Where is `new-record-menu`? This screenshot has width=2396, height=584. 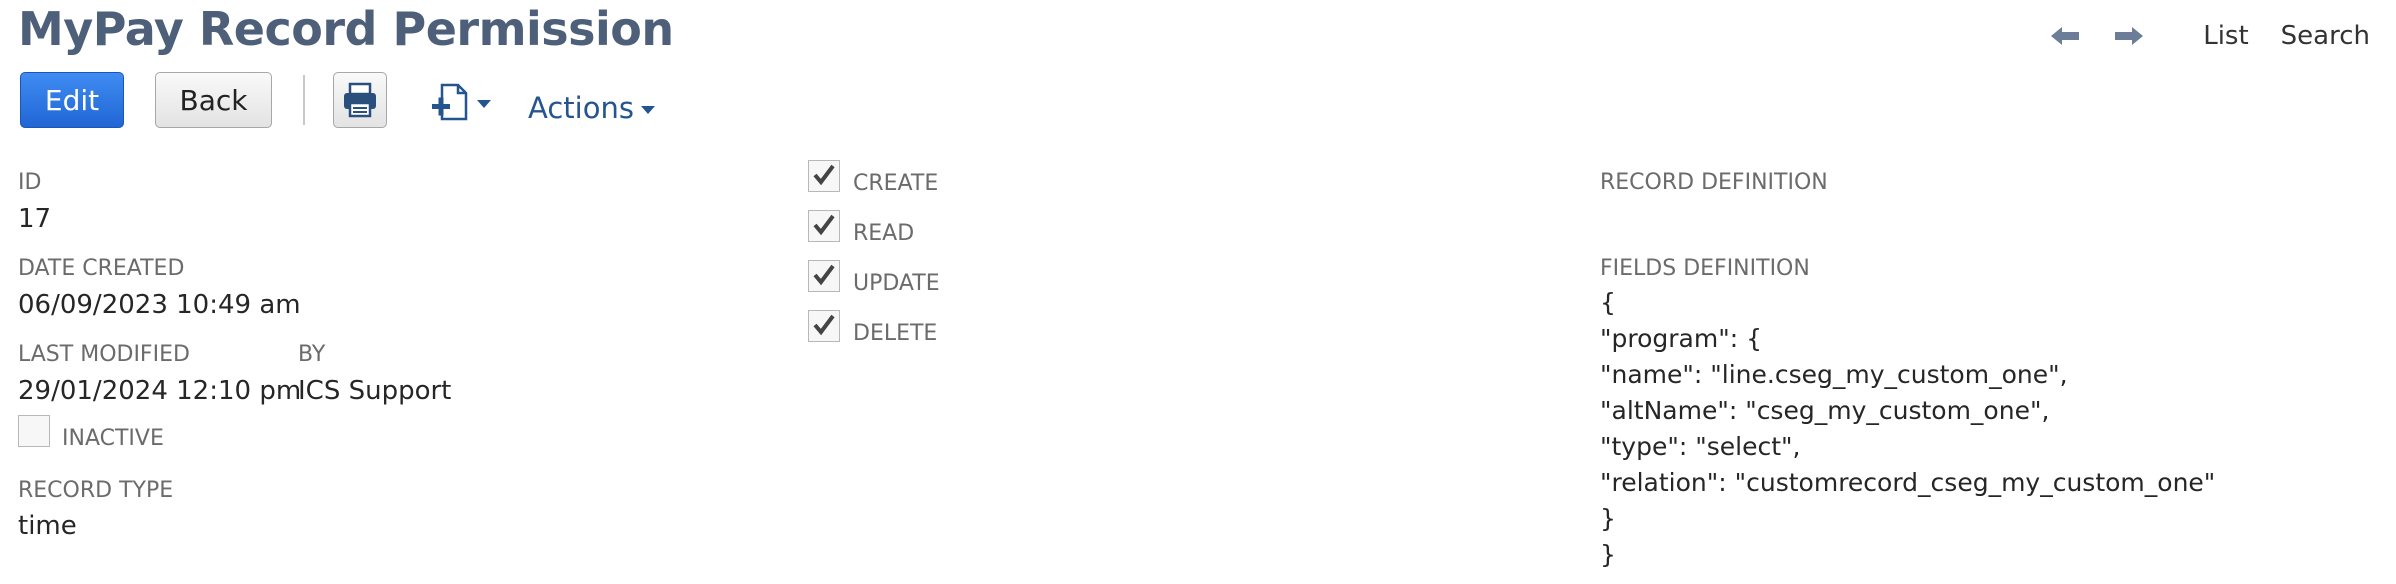 new-record-menu is located at coordinates (460, 102).